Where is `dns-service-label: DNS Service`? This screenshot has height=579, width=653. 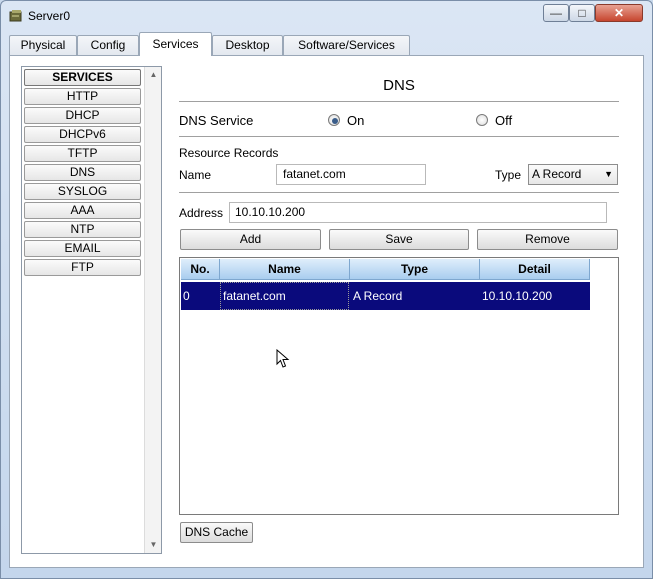
dns-service-label: DNS Service is located at coordinates (216, 120).